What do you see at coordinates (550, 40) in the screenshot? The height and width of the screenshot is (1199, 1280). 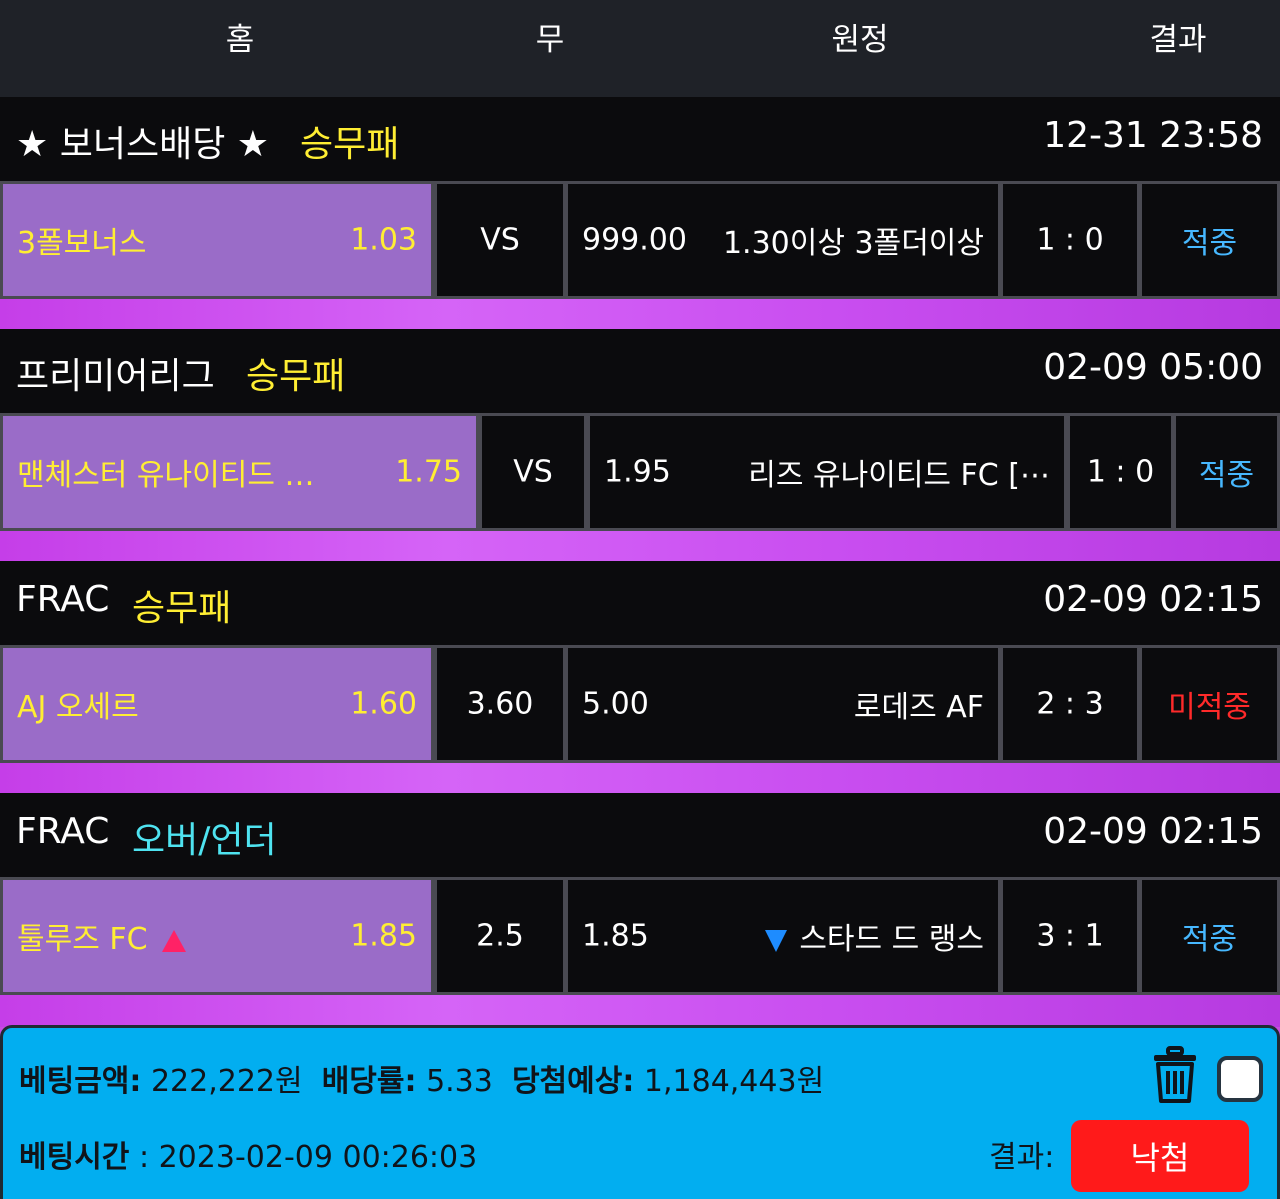 I see `header-draw: 무` at bounding box center [550, 40].